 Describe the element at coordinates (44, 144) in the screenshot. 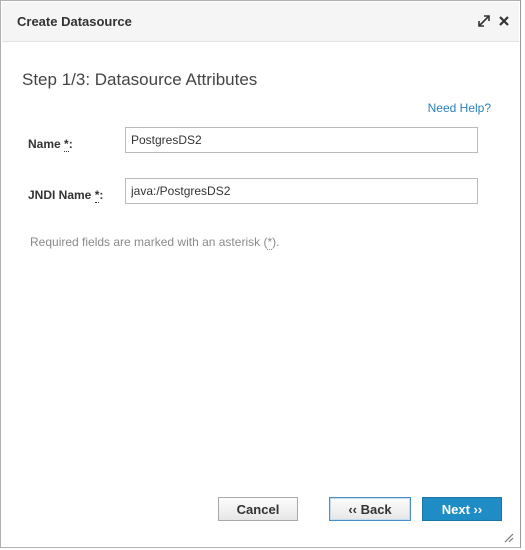

I see `name-label-text: Name` at that location.